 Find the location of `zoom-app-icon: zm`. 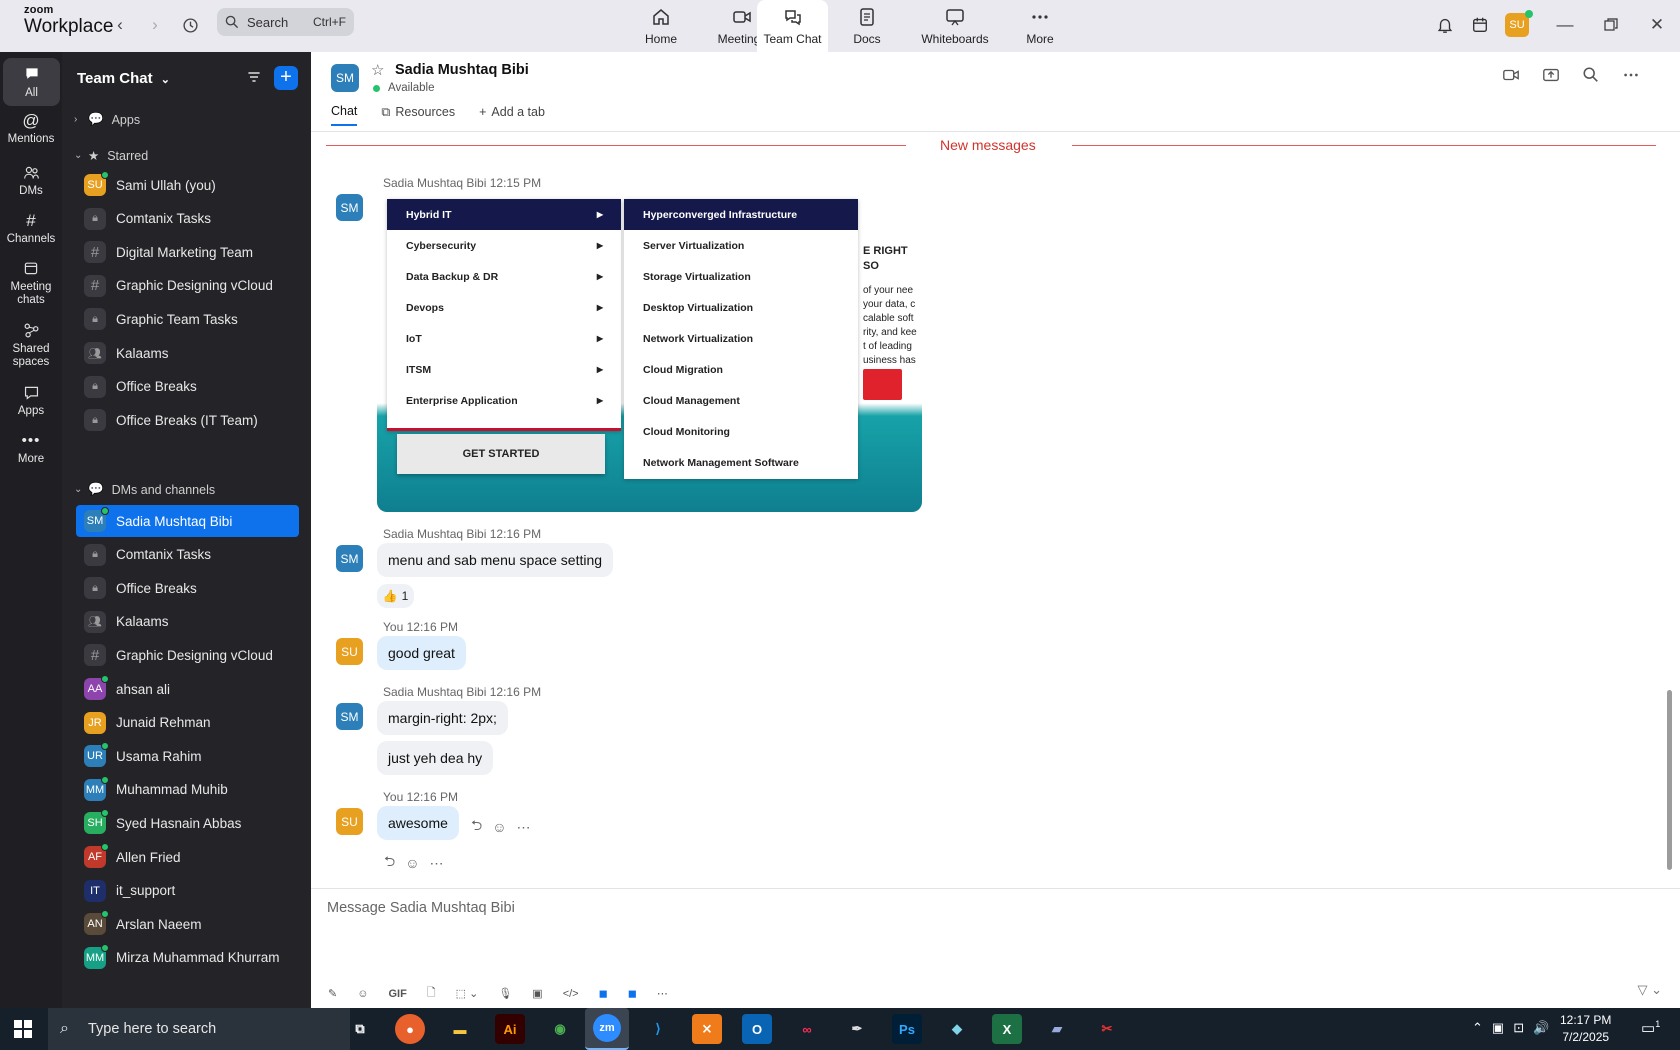

zoom-app-icon: zm is located at coordinates (607, 1029).